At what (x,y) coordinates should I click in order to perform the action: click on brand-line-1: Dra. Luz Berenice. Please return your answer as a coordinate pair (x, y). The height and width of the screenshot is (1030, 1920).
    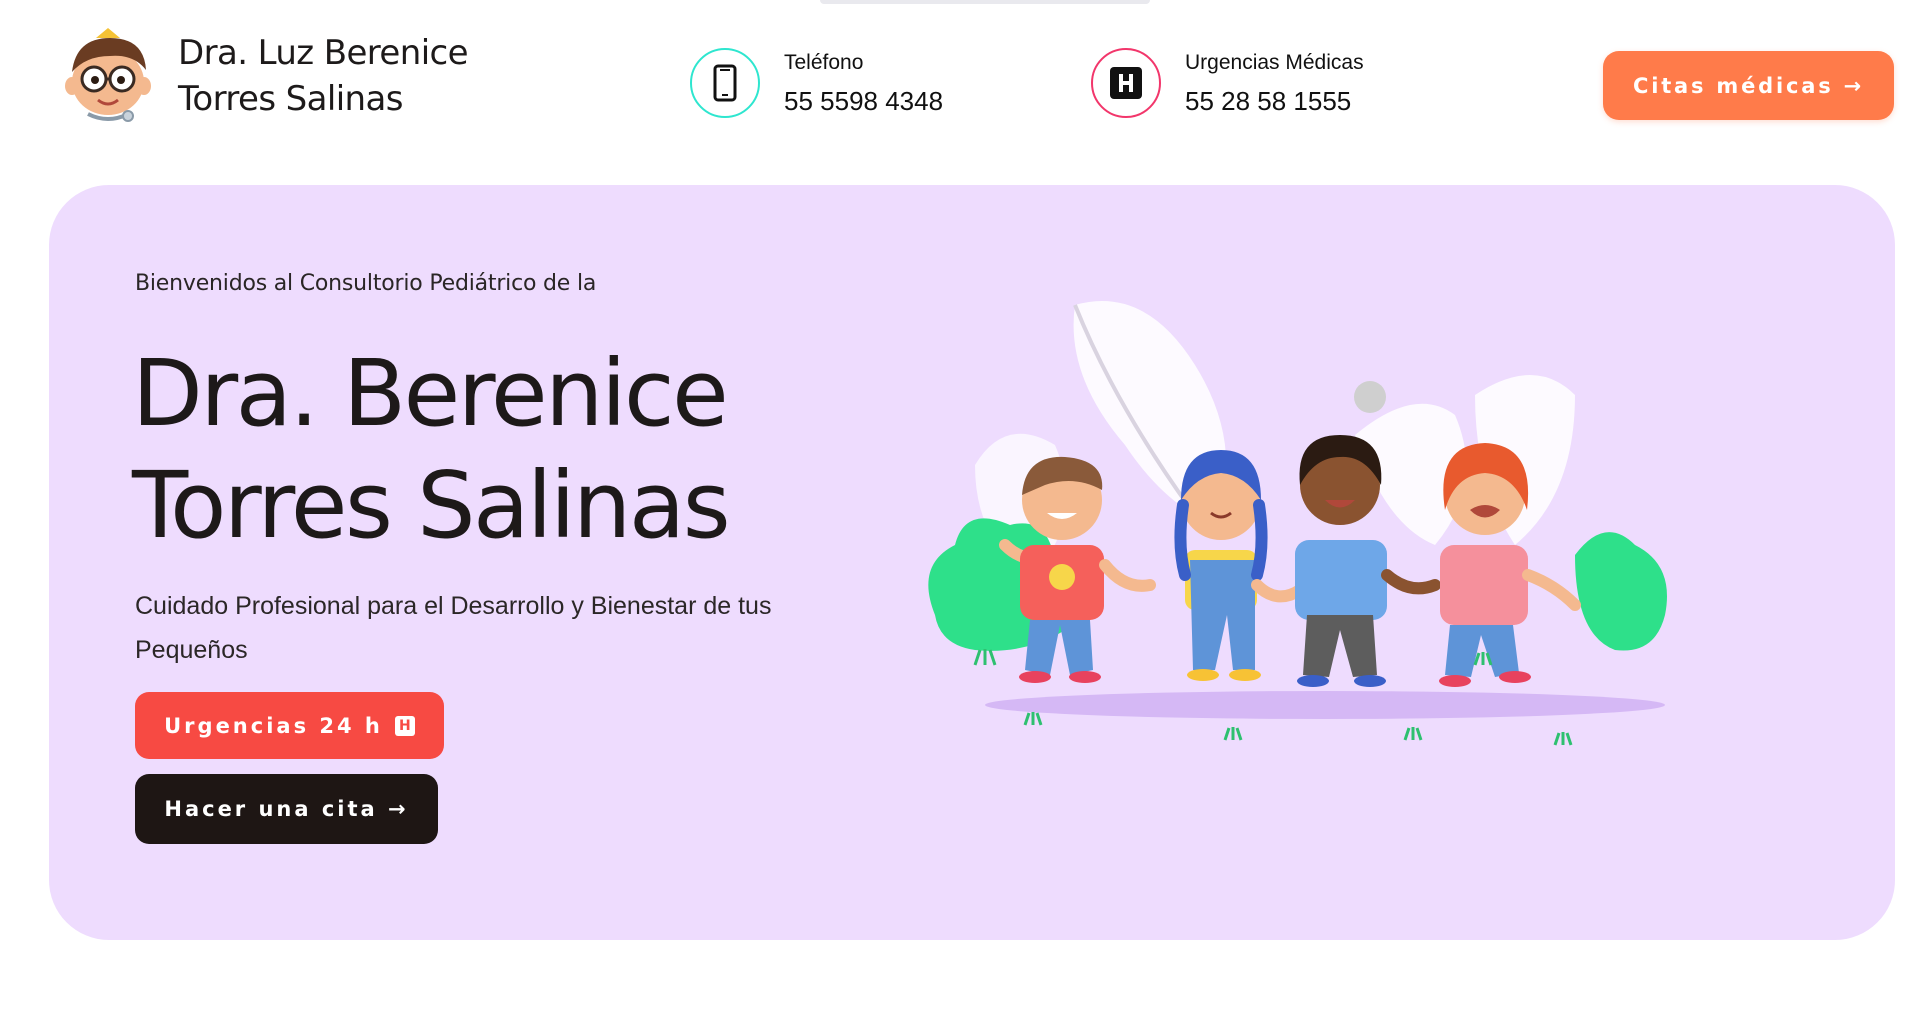
    Looking at the image, I should click on (323, 53).